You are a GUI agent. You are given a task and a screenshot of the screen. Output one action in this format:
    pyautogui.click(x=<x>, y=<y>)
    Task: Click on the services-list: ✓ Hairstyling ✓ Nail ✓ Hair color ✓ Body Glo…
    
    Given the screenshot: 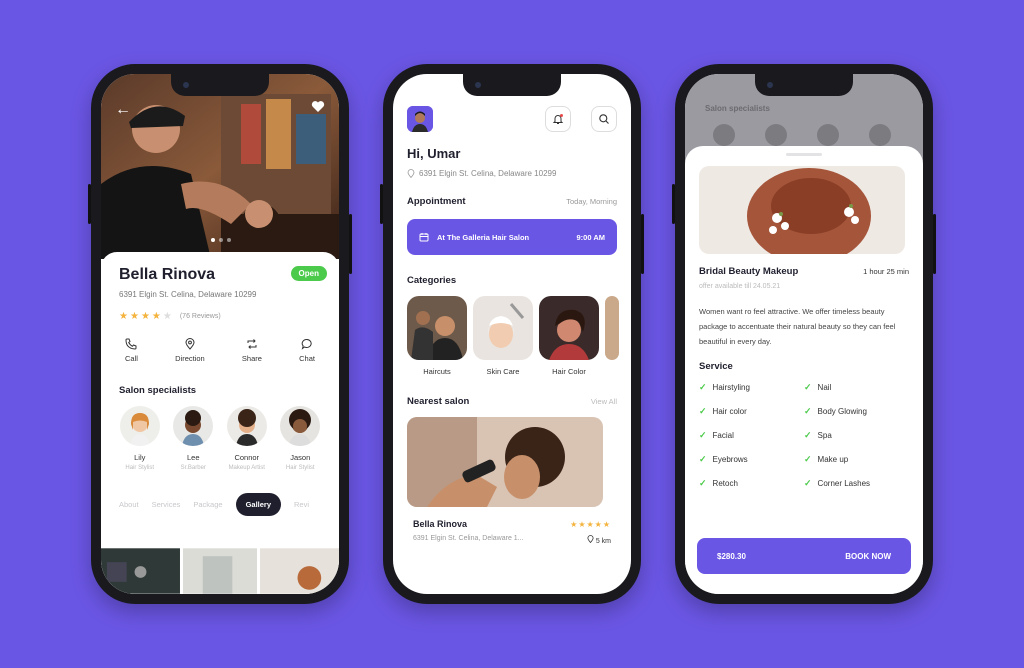 What is the action you would take?
    pyautogui.click(x=804, y=435)
    